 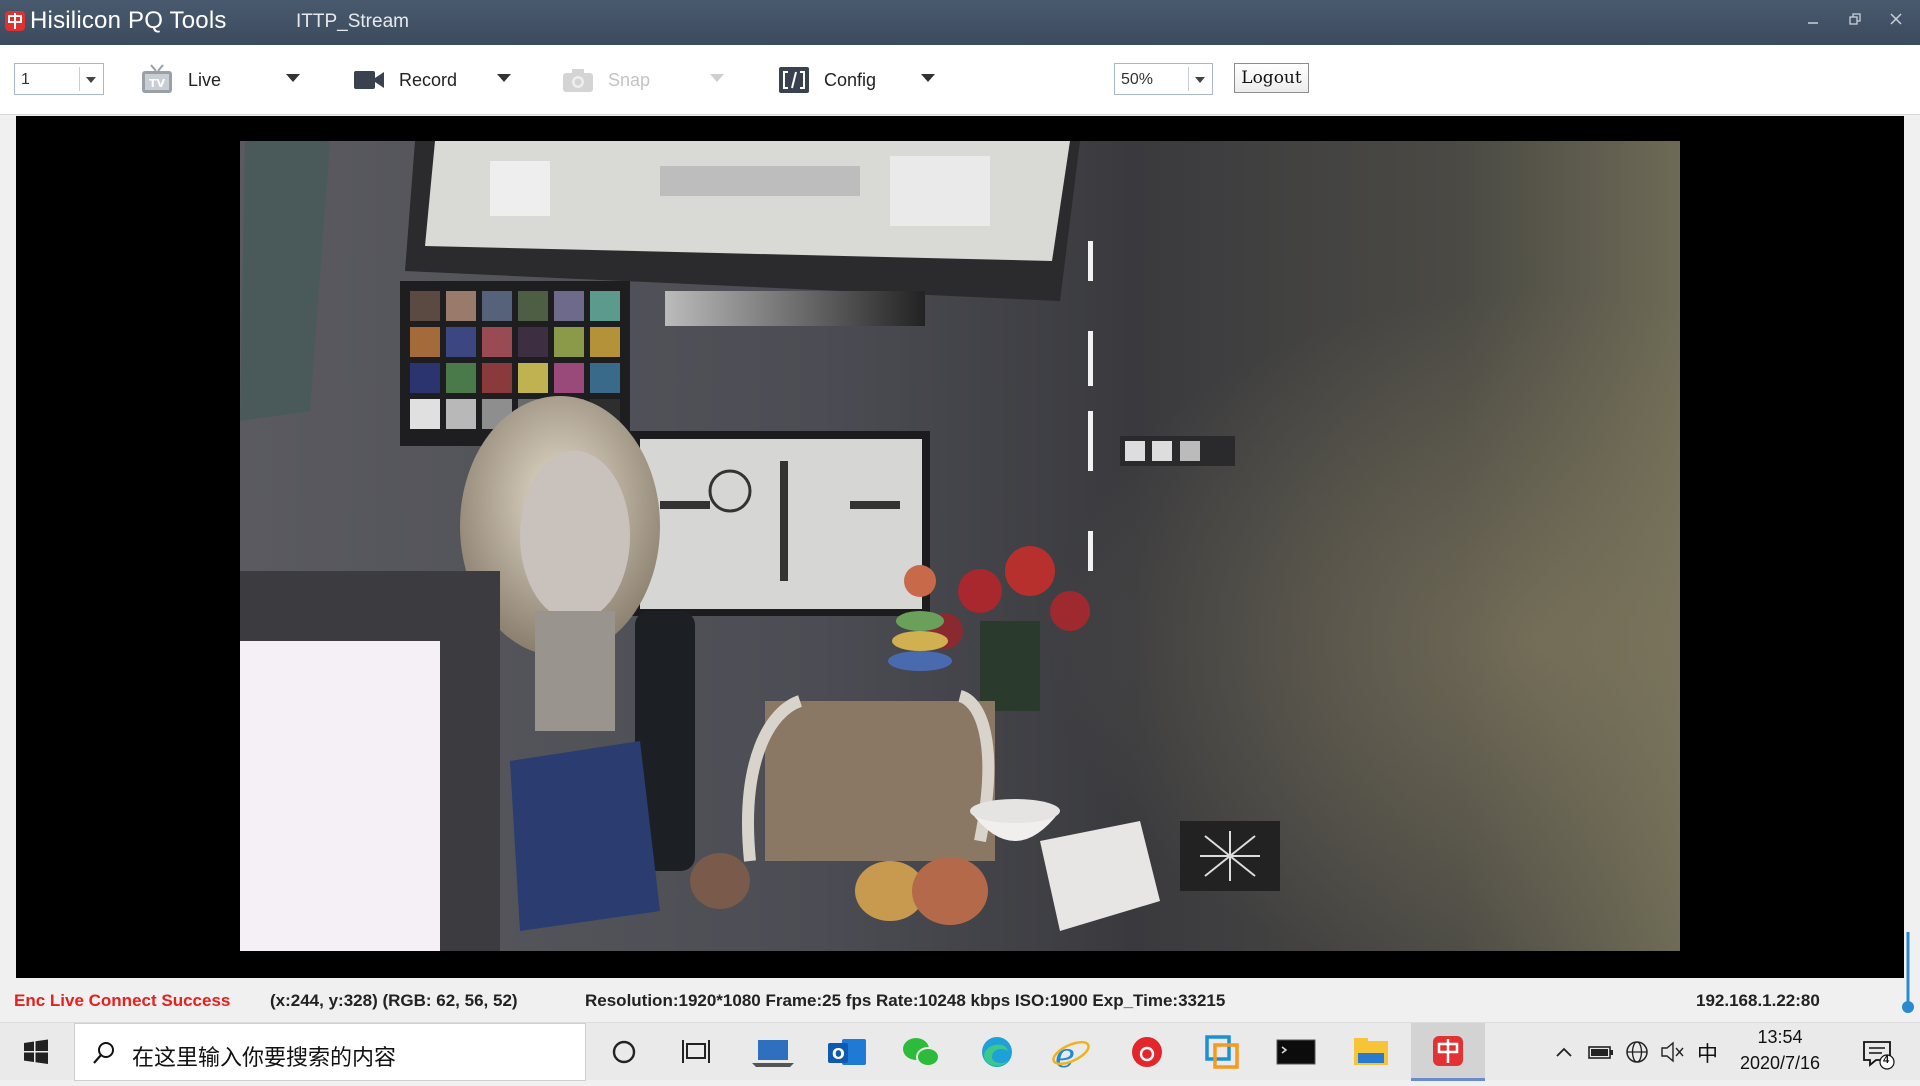 What do you see at coordinates (1780, 1063) in the screenshot?
I see `clock-date: 2020/7/16` at bounding box center [1780, 1063].